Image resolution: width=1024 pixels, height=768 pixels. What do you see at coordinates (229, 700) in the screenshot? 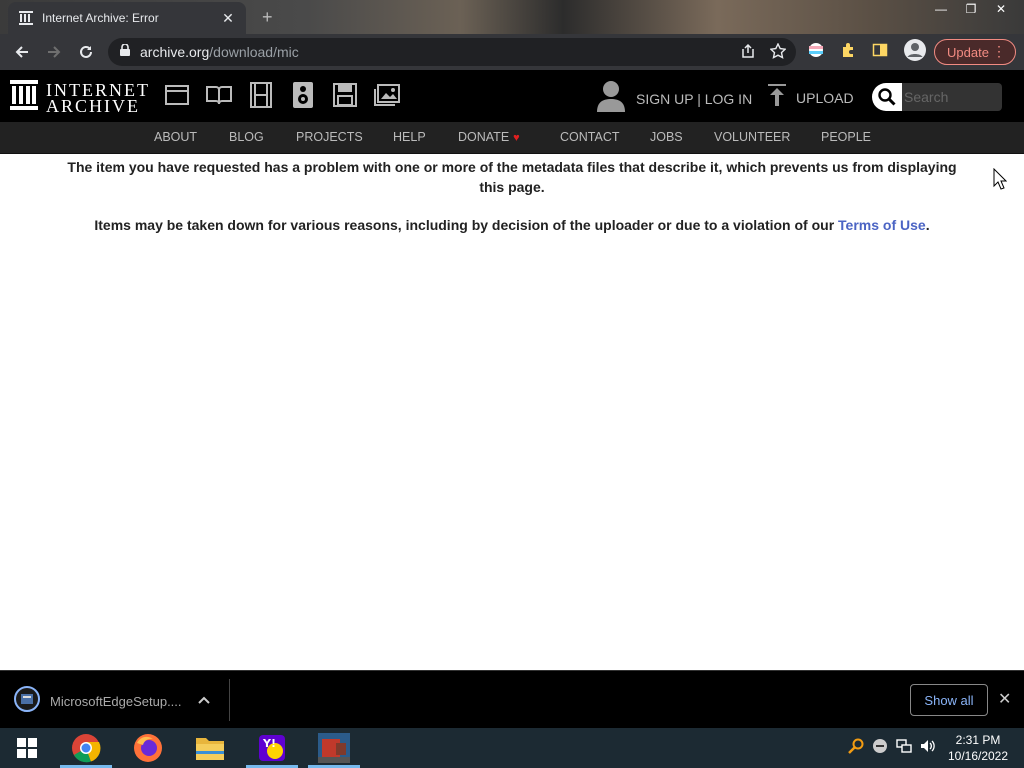
I see `divider` at bounding box center [229, 700].